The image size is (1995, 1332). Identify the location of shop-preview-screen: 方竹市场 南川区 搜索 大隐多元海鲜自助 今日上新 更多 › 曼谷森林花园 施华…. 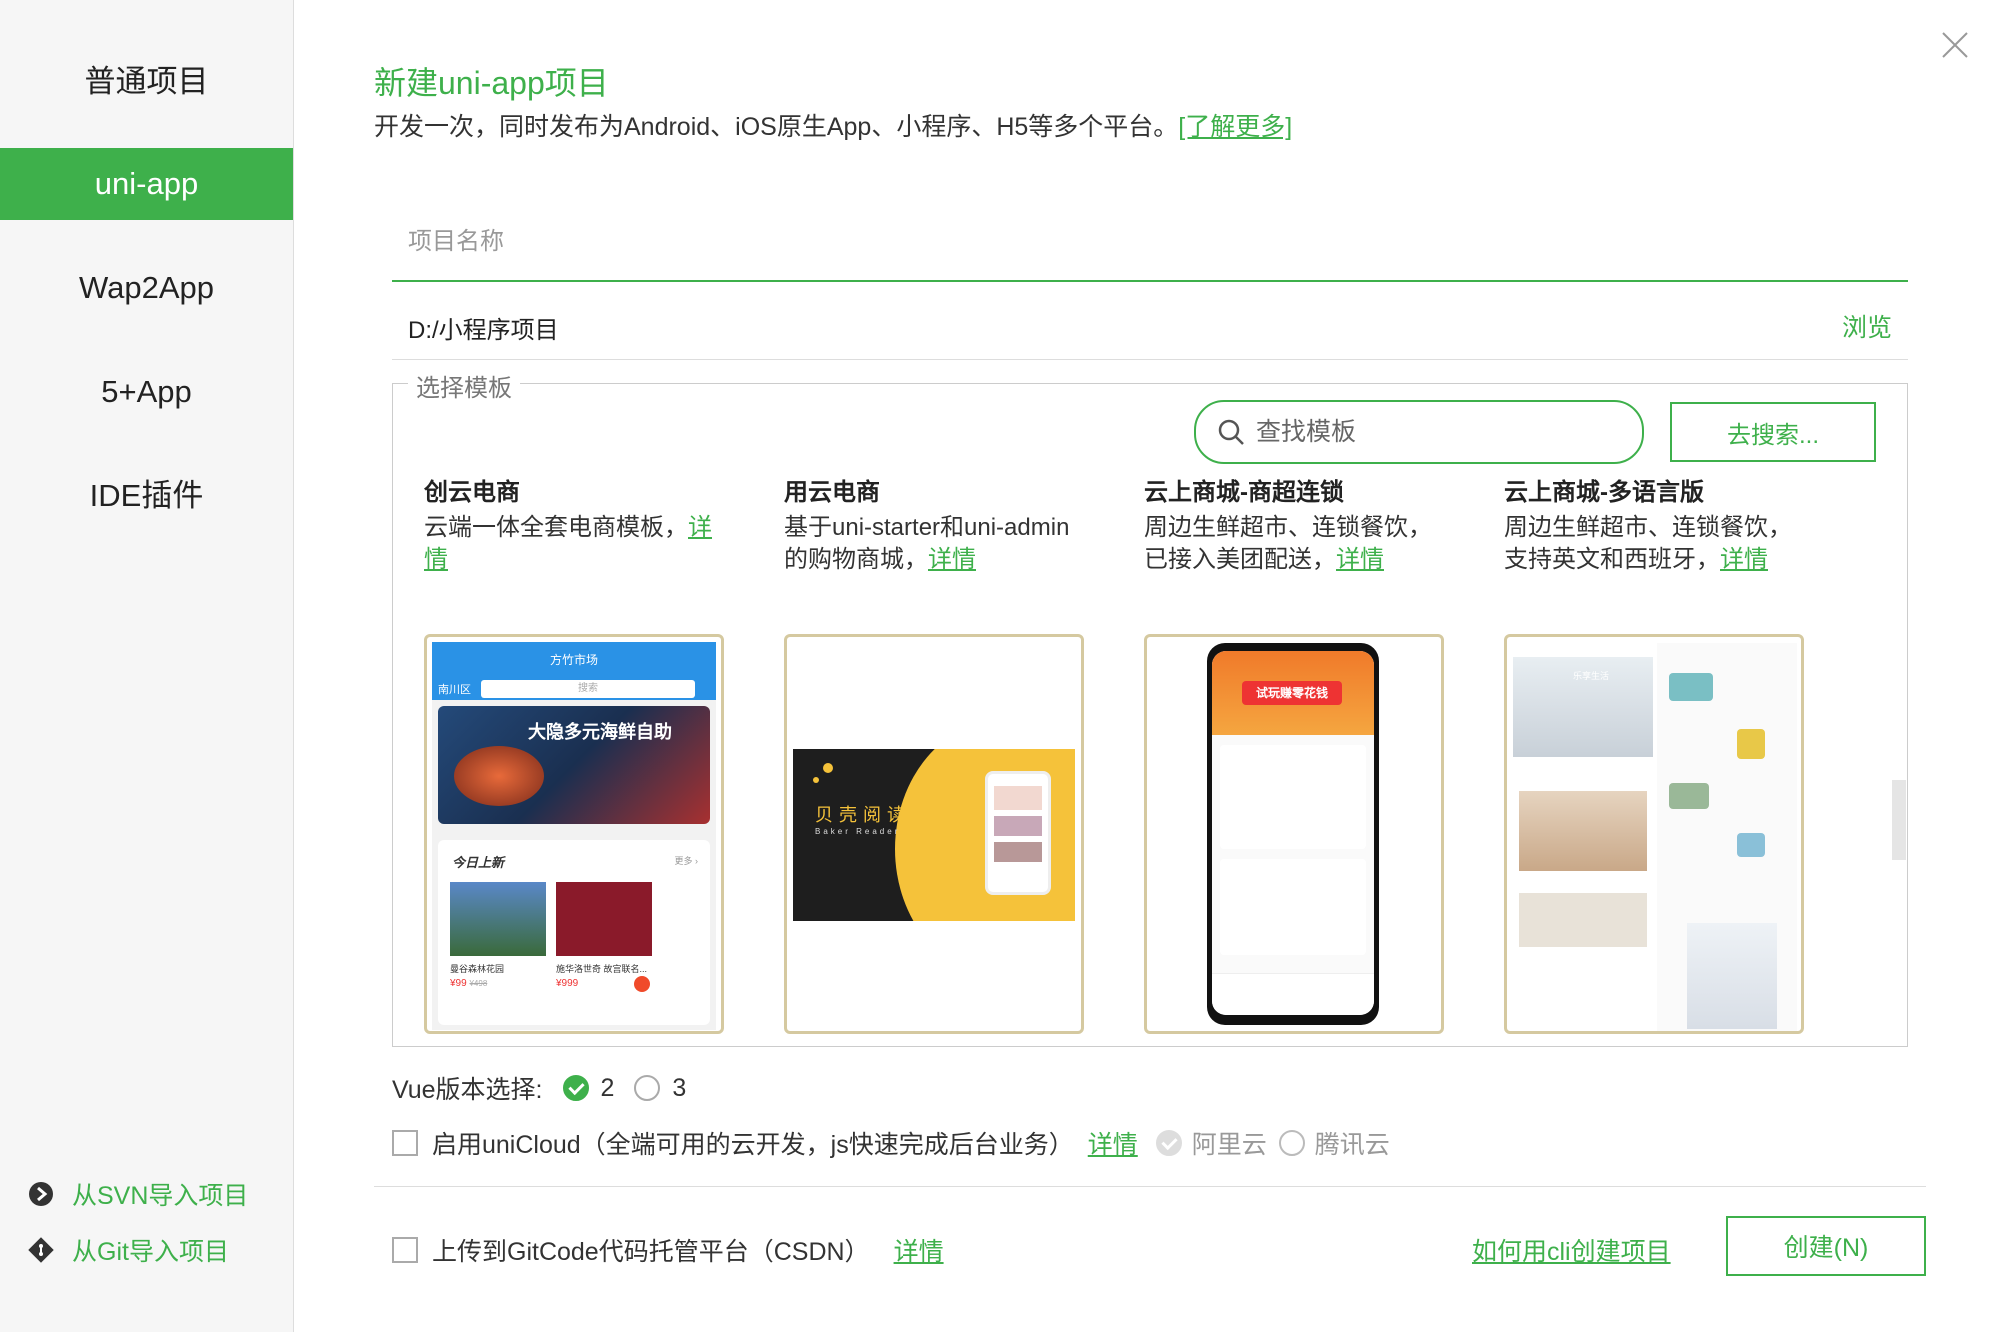
(574, 836).